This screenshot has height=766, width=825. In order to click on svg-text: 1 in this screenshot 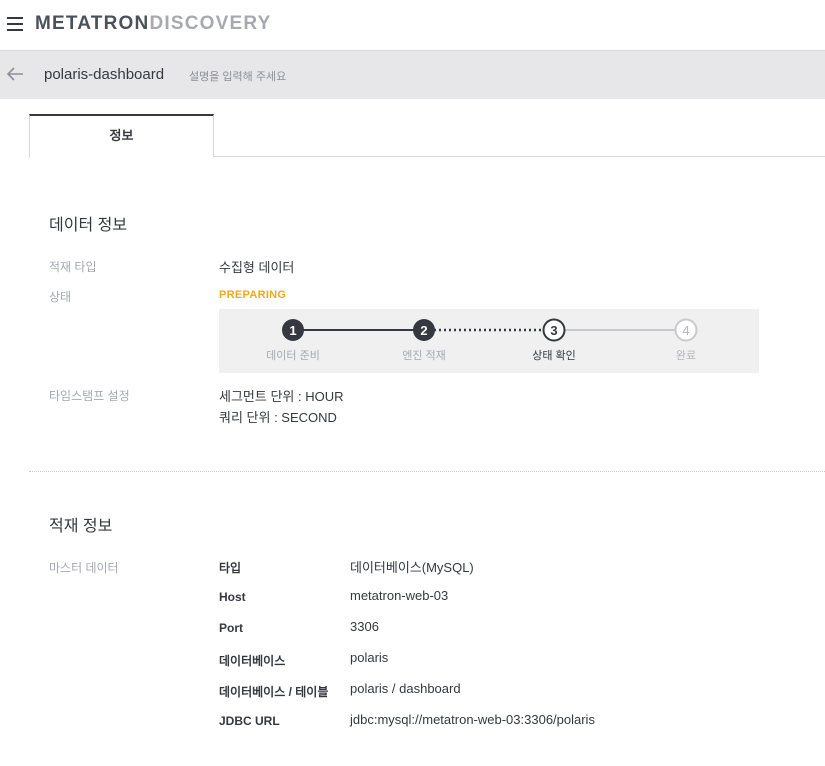, I will do `click(292, 330)`.